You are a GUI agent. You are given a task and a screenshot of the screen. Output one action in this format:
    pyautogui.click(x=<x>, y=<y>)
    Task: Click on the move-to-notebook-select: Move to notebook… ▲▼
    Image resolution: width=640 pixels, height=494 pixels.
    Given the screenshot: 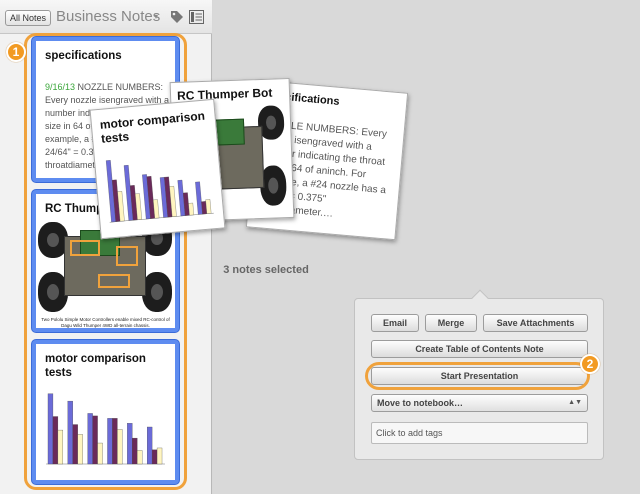 What is the action you would take?
    pyautogui.click(x=479, y=403)
    